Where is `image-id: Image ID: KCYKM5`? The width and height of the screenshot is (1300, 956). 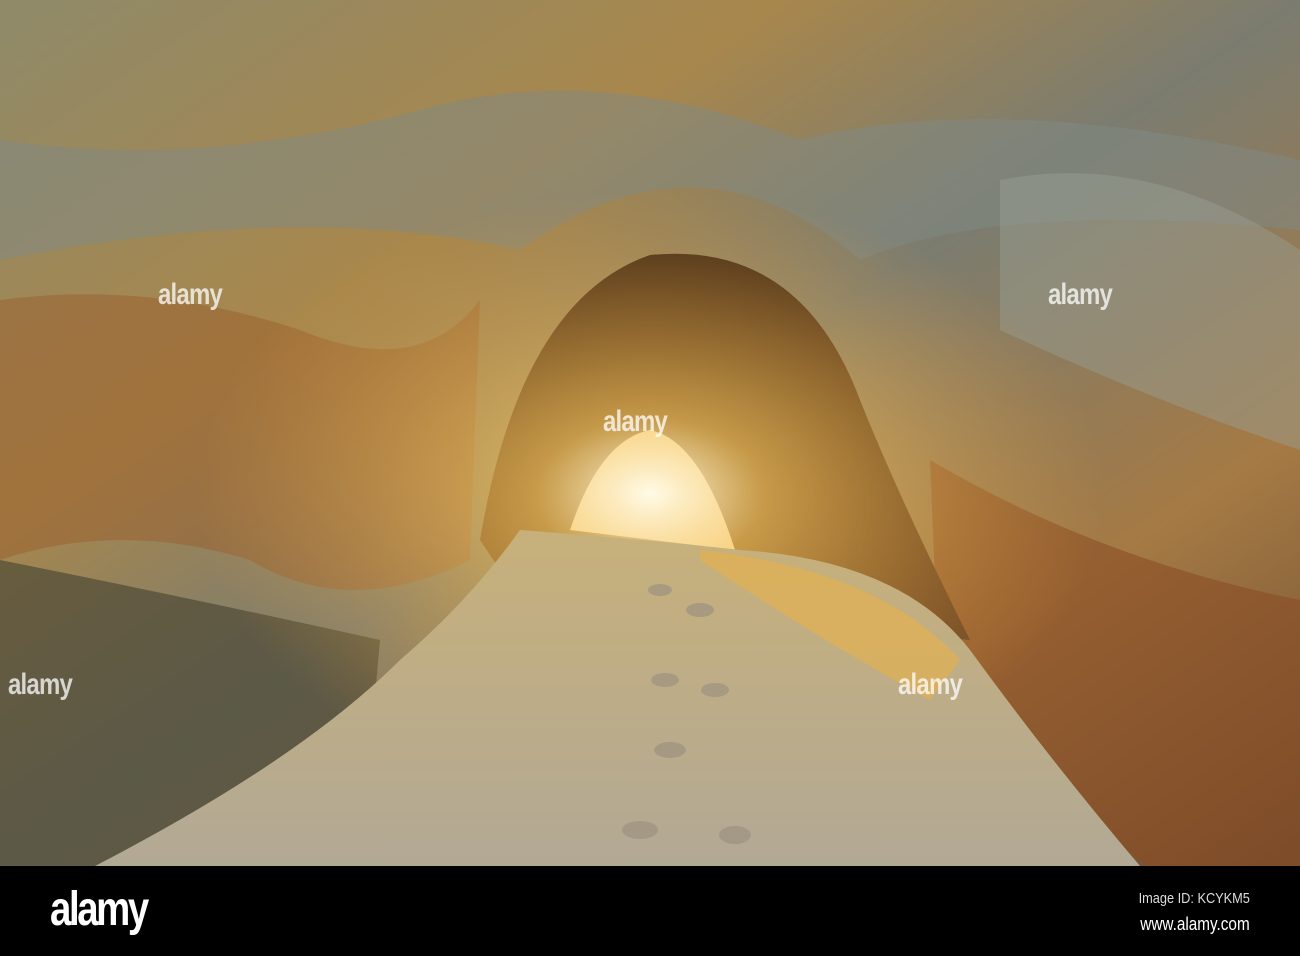 image-id: Image ID: KCYKM5 is located at coordinates (1194, 898).